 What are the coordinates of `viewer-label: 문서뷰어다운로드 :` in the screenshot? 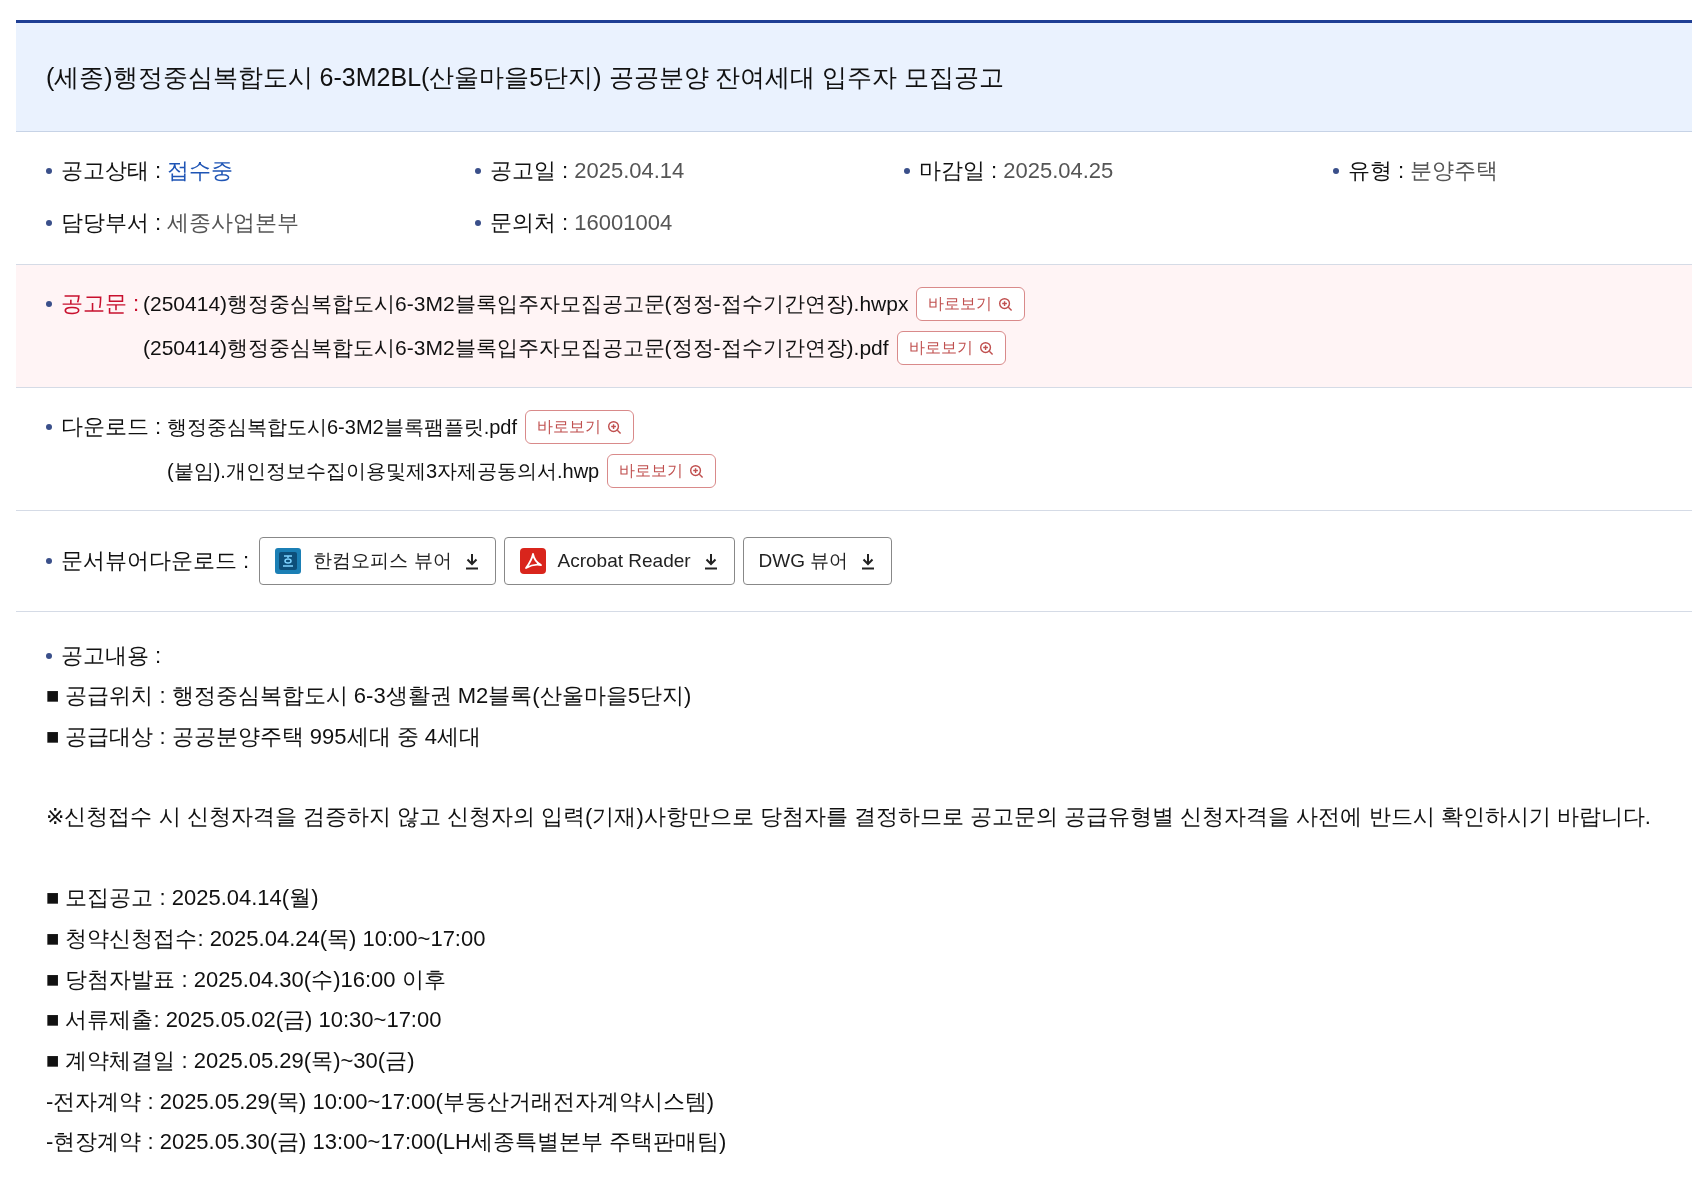 It's located at (155, 561).